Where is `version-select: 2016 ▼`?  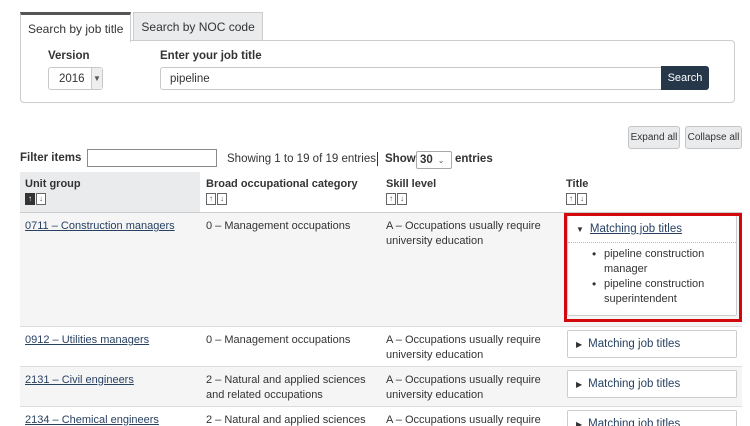 version-select: 2016 ▼ is located at coordinates (75, 78).